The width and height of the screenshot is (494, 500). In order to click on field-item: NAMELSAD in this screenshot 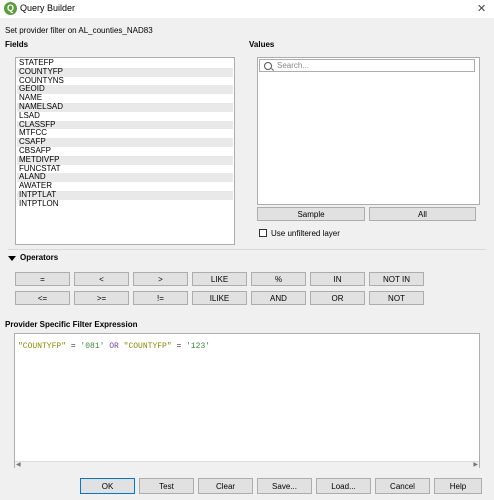, I will do `click(125, 107)`.